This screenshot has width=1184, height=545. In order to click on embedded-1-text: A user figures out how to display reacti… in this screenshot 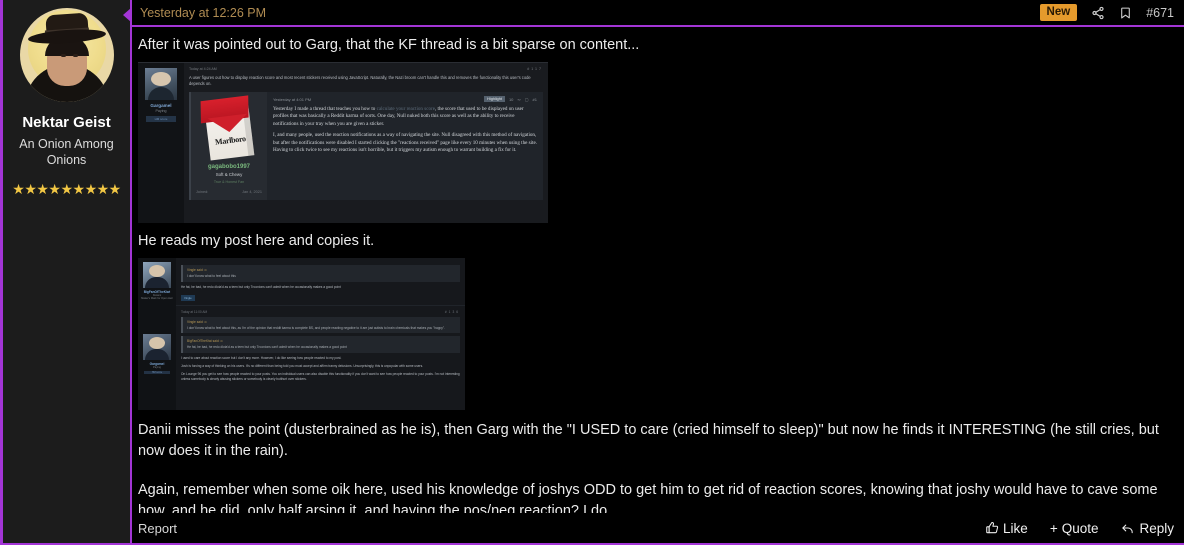, I will do `click(360, 80)`.